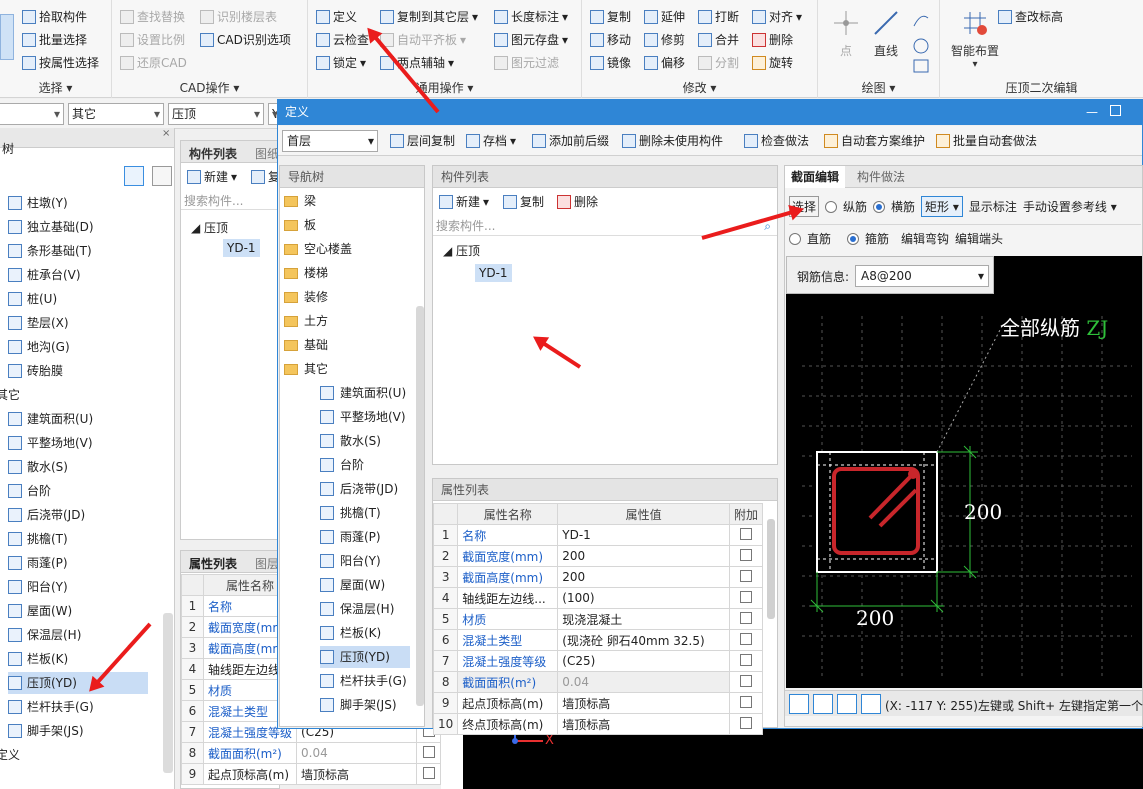  I want to click on batch-select-button: 批量选择, so click(54, 40).